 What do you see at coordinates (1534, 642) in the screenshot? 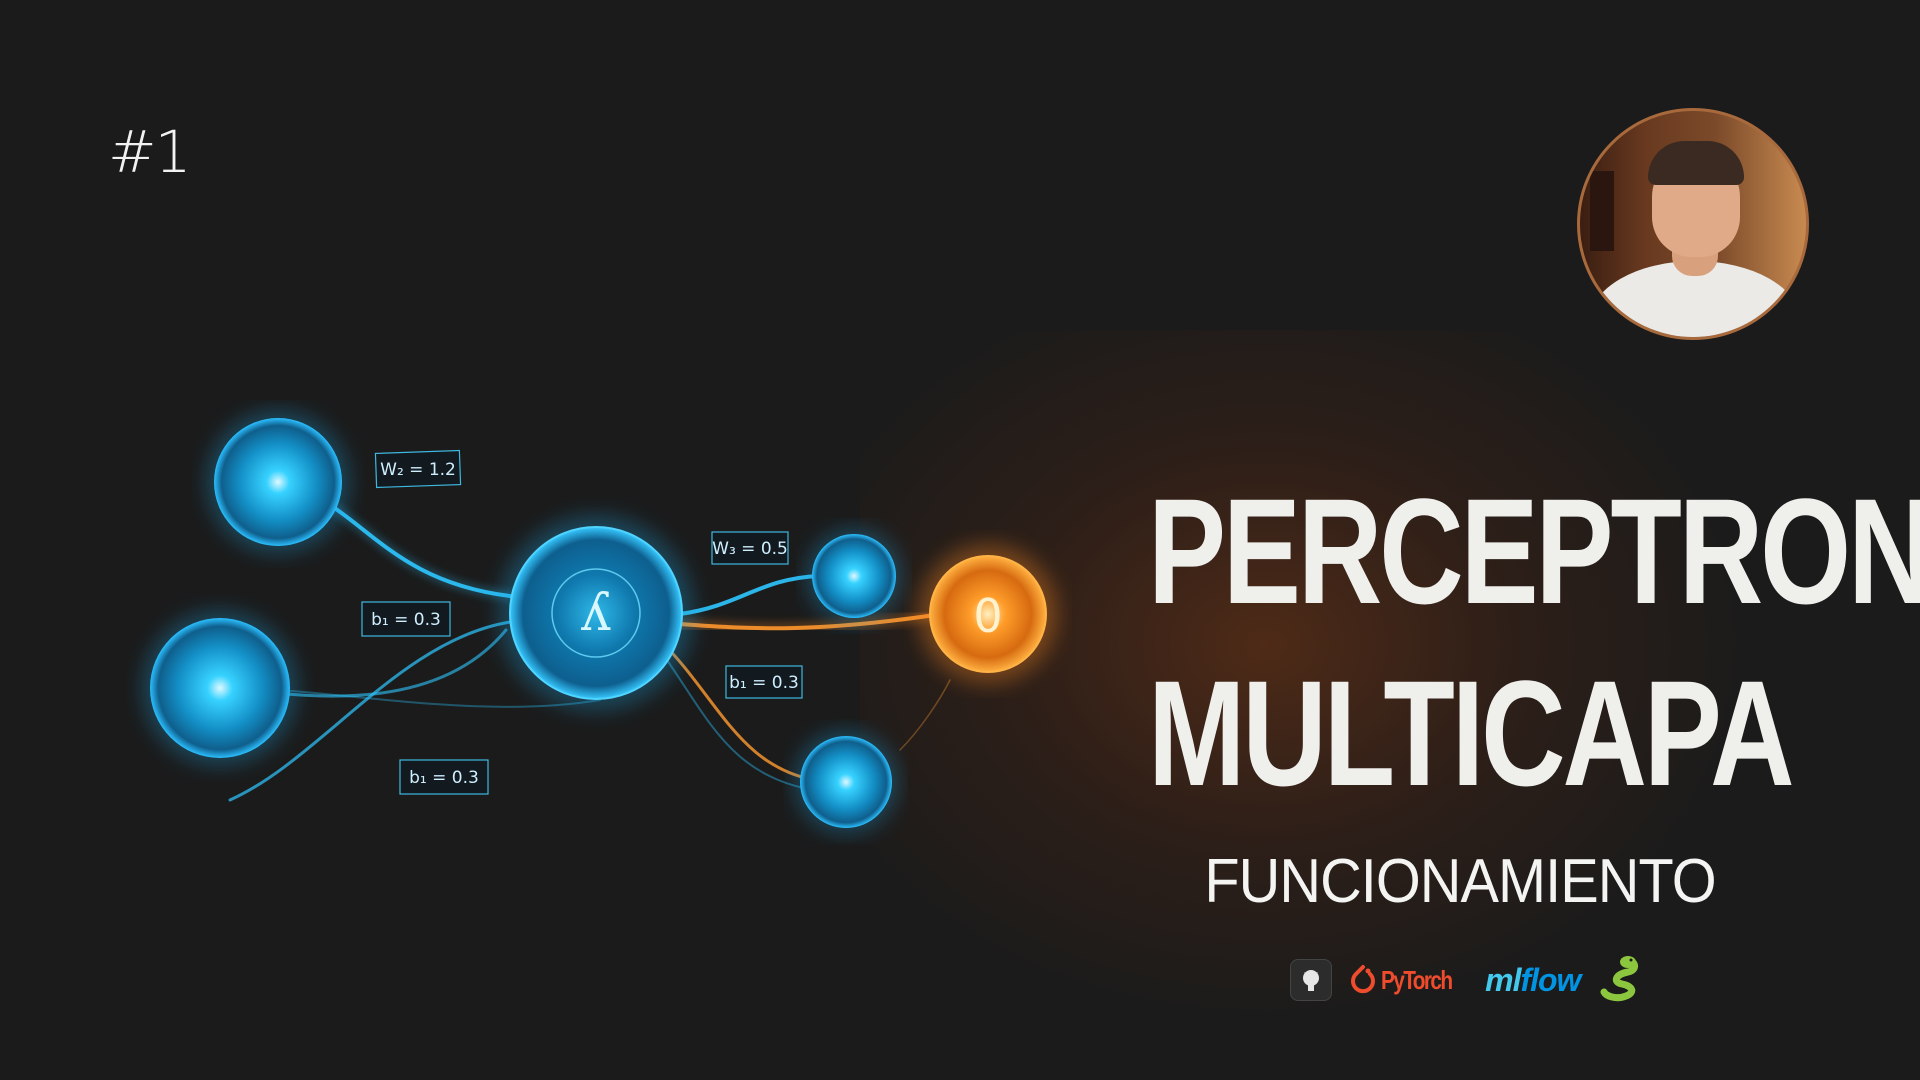
I see `page-title: PERCEPTRON MULTICAPA` at bounding box center [1534, 642].